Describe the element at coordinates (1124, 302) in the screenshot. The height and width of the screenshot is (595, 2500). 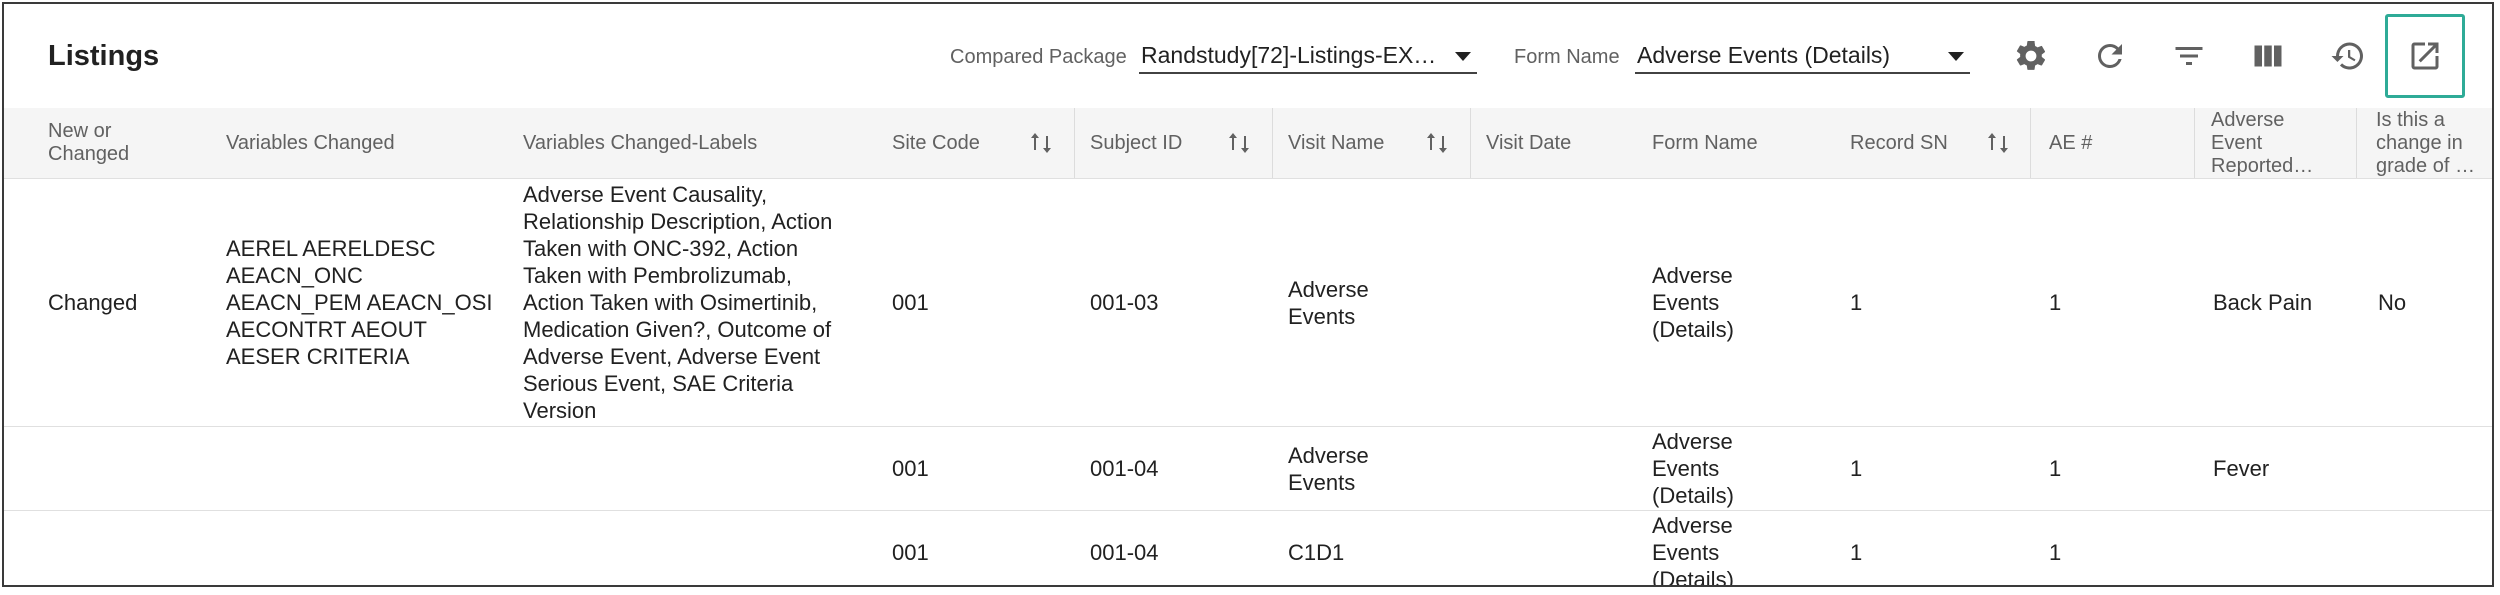
I see `cell-subject-id: 001-03` at that location.